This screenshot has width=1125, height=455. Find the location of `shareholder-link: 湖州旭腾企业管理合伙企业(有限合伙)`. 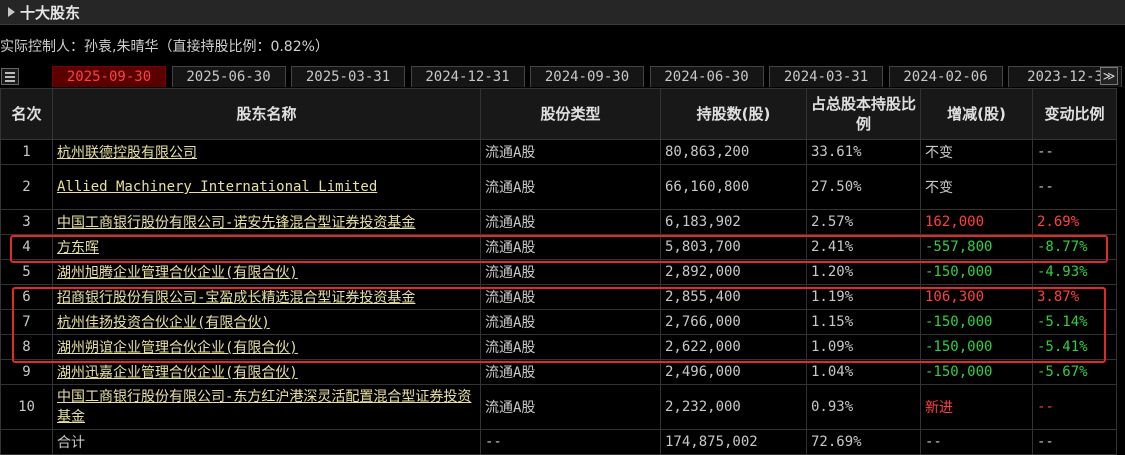

shareholder-link: 湖州旭腾企业管理合伙企业(有限合伙) is located at coordinates (177, 273).